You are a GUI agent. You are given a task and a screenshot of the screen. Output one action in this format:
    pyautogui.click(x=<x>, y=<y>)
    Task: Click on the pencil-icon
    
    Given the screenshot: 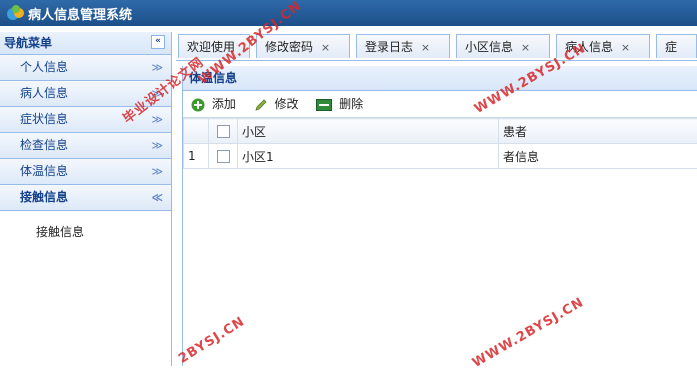 What is the action you would take?
    pyautogui.click(x=261, y=105)
    